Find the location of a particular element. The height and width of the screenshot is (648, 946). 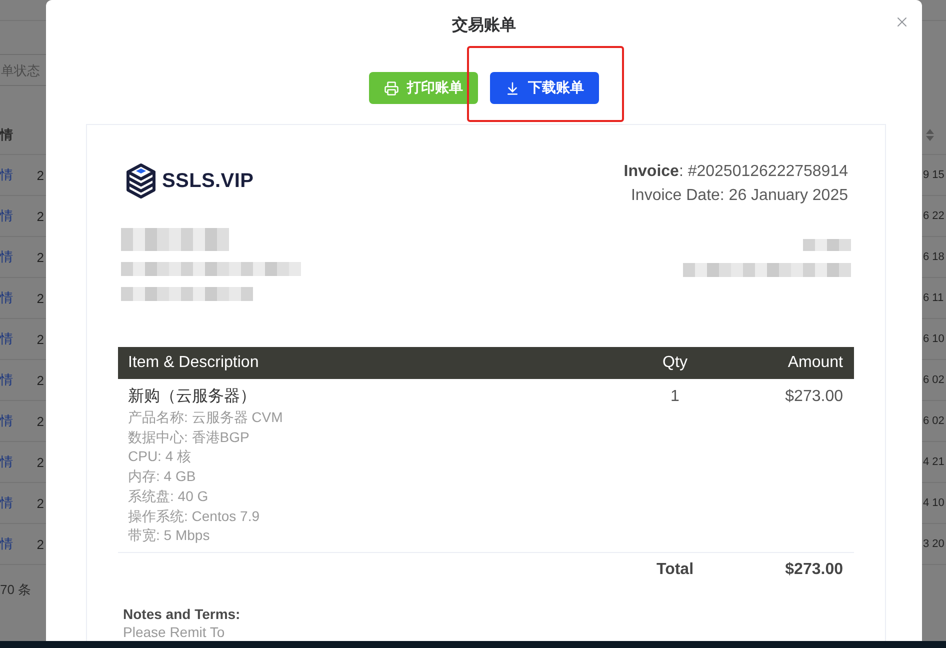

dialog-title: 交易账单 is located at coordinates (484, 26).